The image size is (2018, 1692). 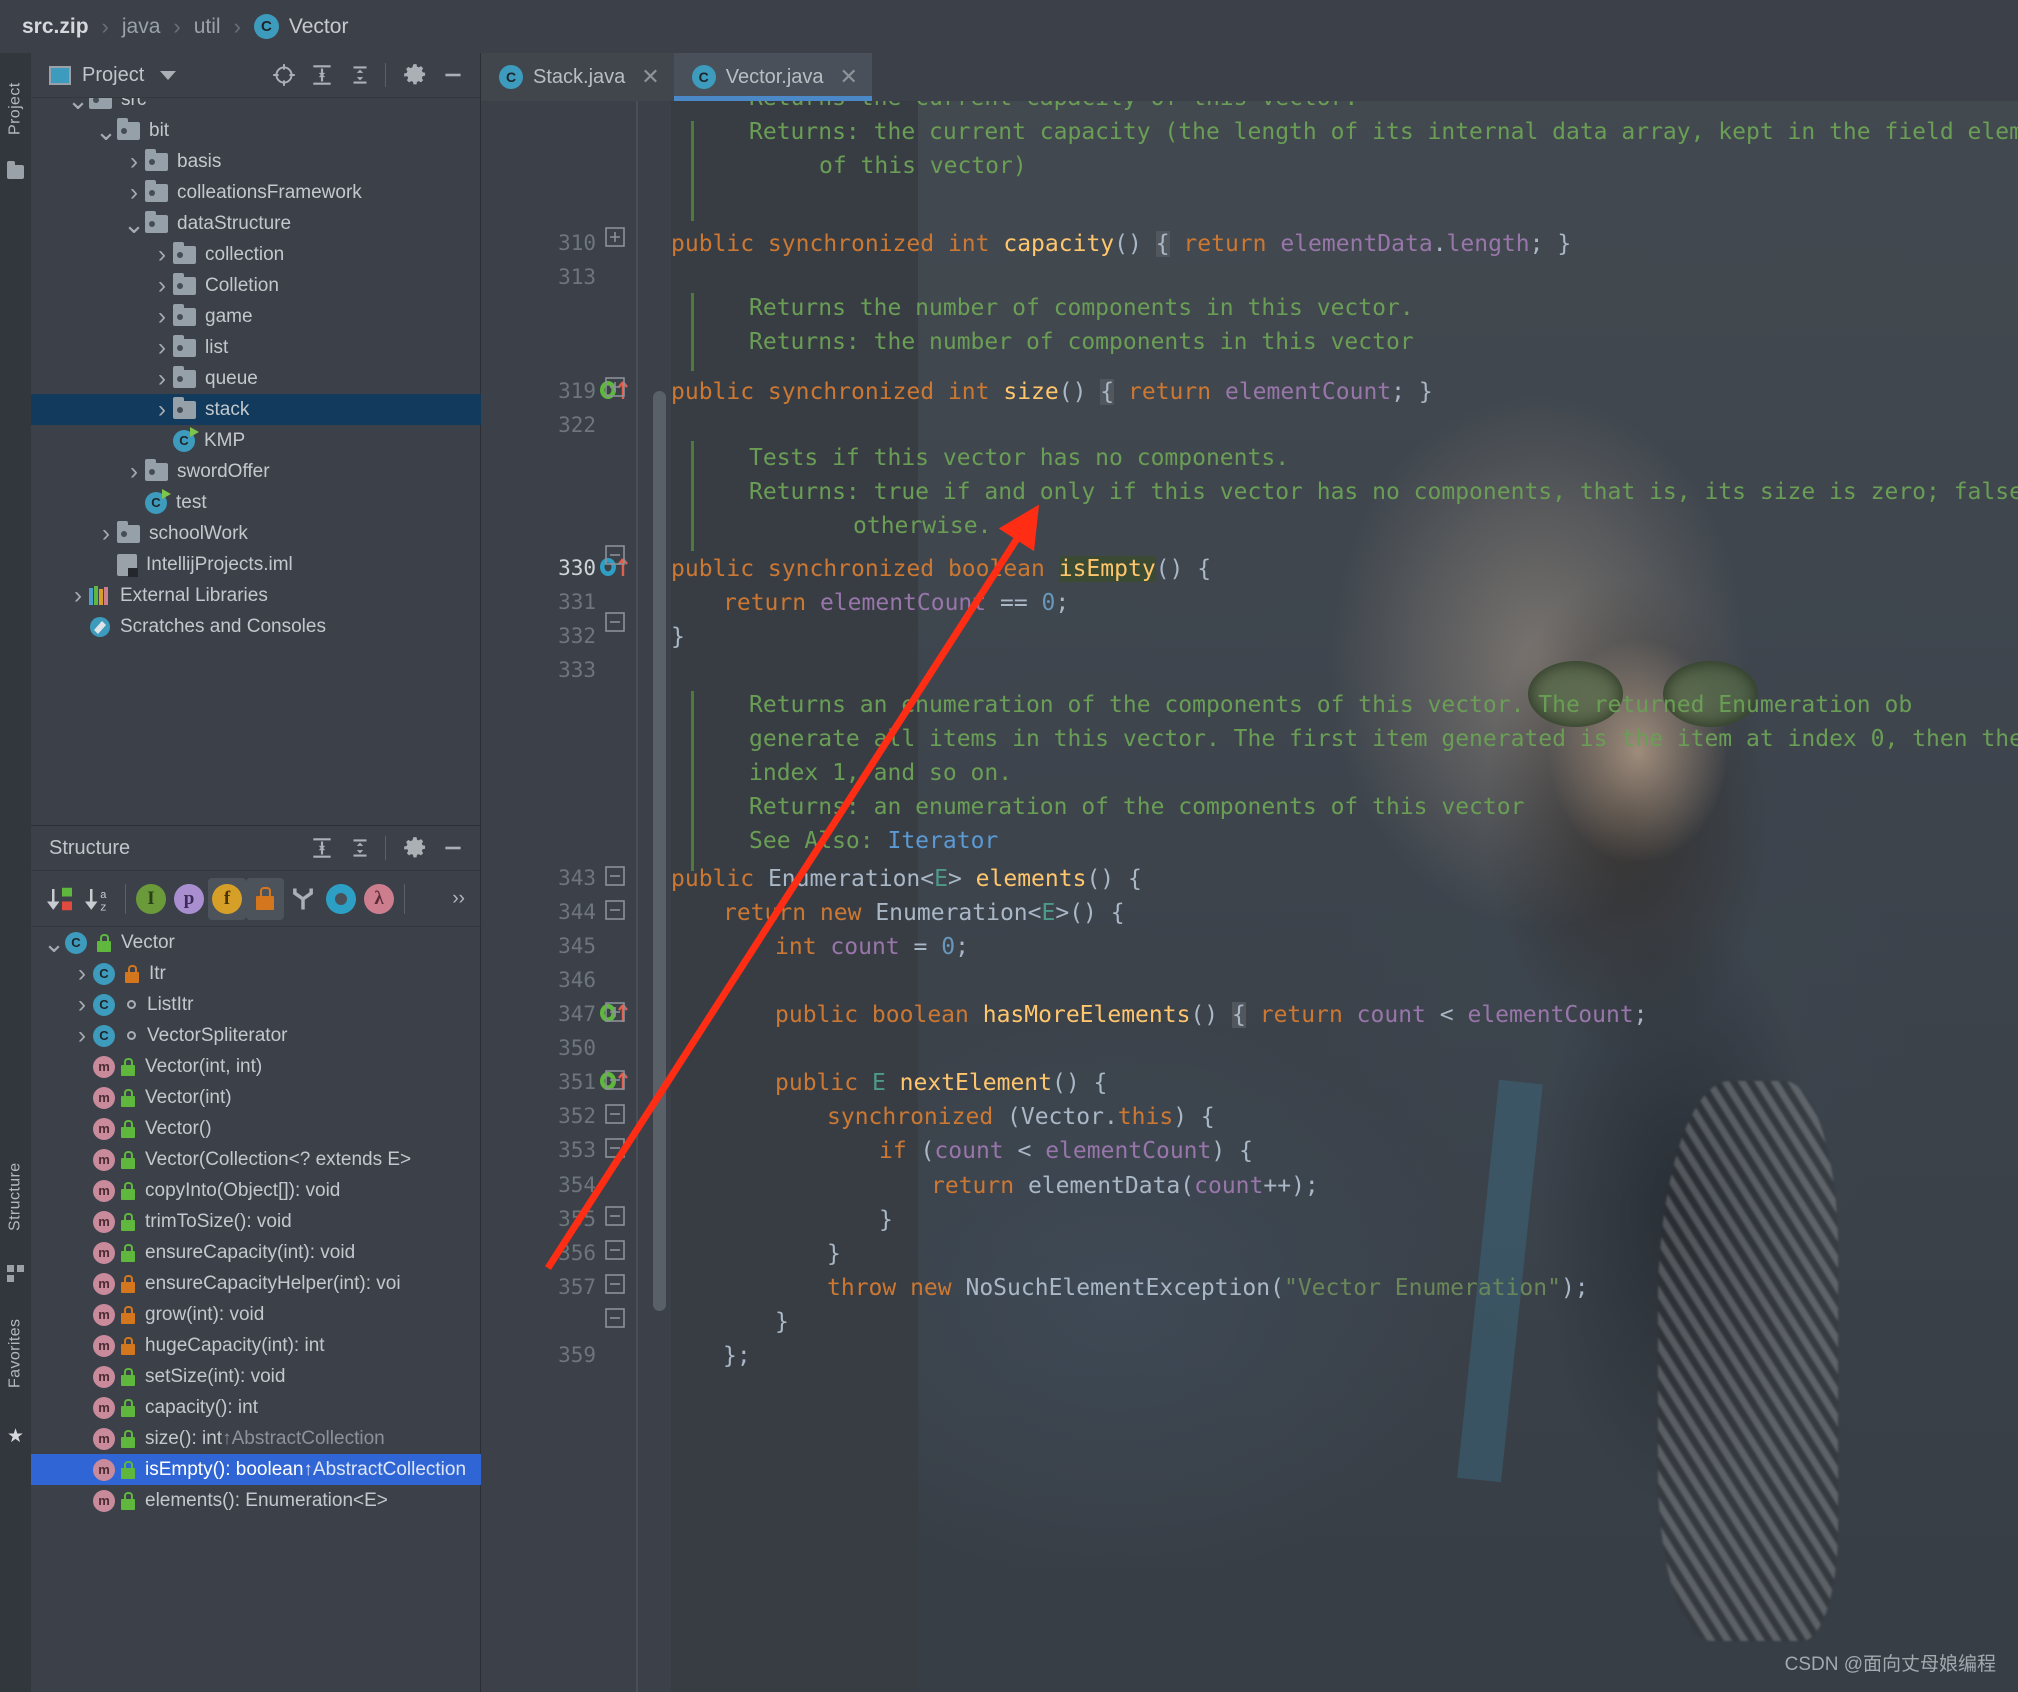 I want to click on project-tree-item: IntellijProjects.iml, so click(x=256, y=564).